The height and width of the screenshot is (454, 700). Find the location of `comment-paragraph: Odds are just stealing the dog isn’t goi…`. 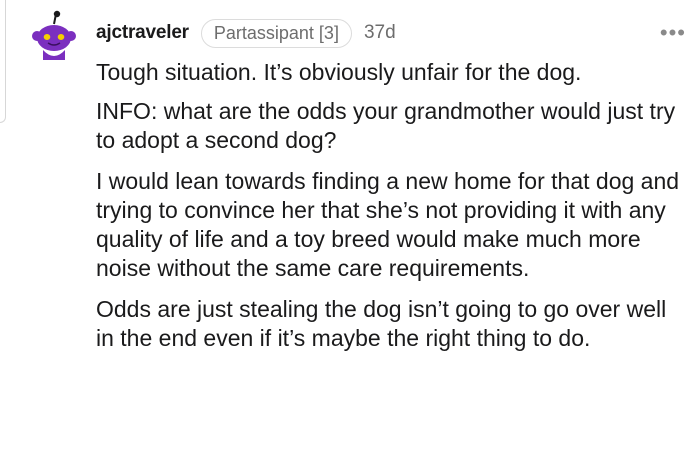

comment-paragraph: Odds are just stealing the dog isn’t goi… is located at coordinates (381, 323).